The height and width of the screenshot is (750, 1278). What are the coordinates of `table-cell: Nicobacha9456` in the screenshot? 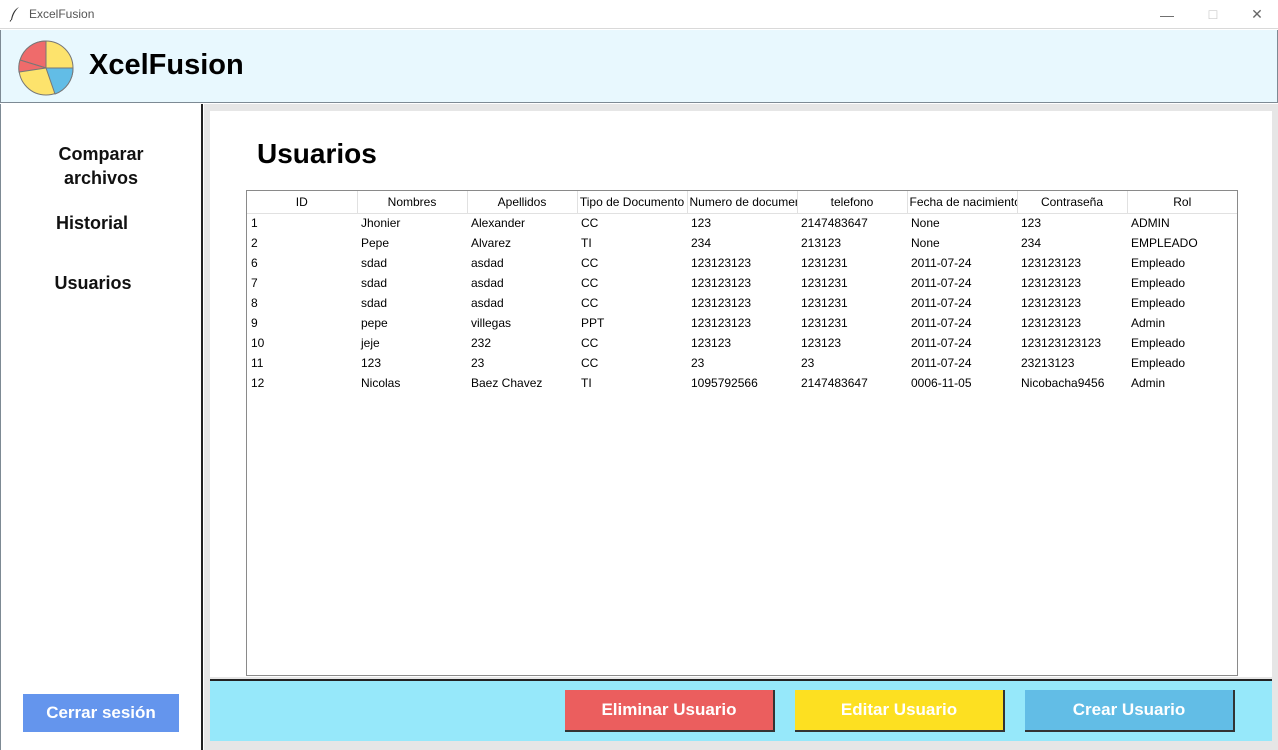 It's located at (1063, 383).